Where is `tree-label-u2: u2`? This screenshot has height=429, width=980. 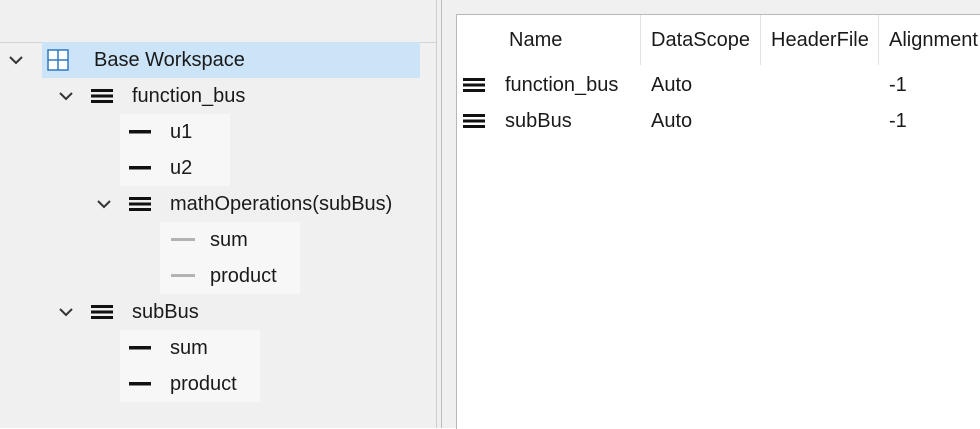 tree-label-u2: u2 is located at coordinates (181, 168).